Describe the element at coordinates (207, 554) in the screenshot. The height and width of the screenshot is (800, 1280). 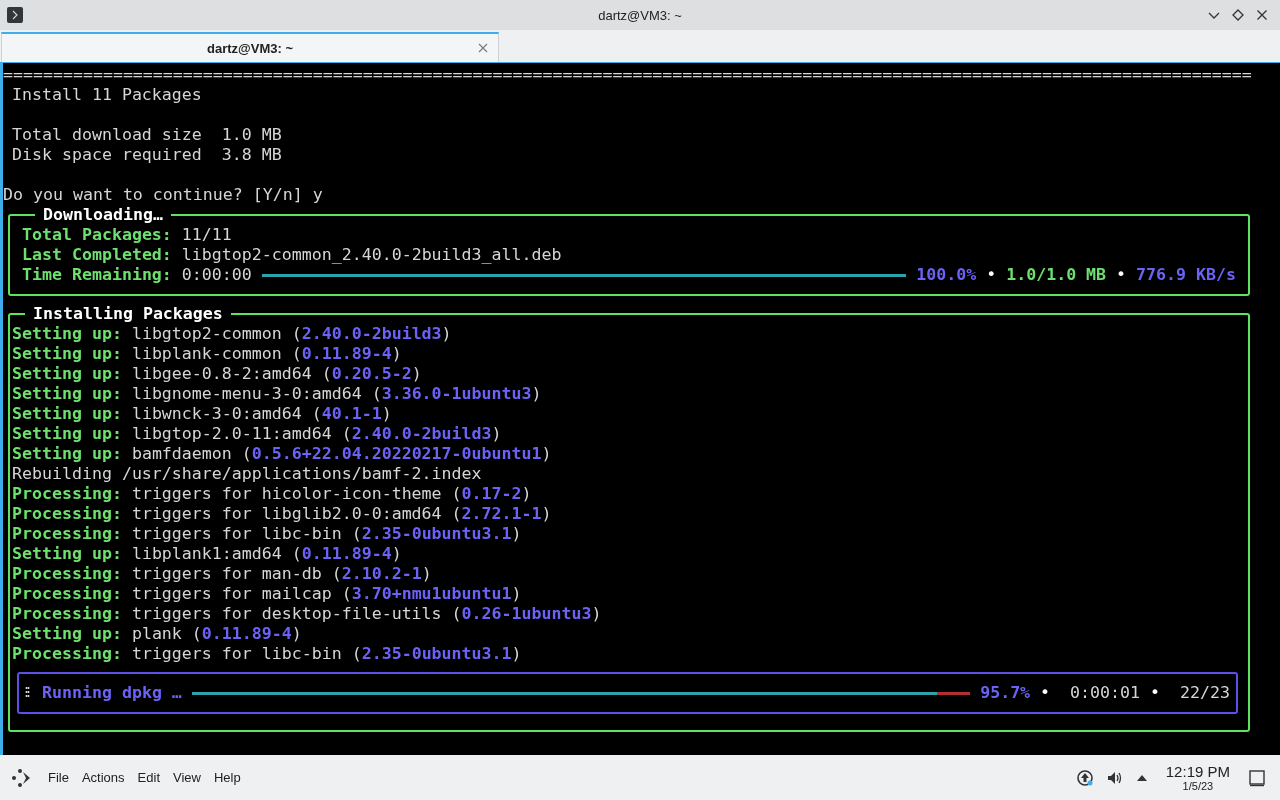
I see `log-line: Setting up: libplank1:amd64 (0.11.89-4)` at that location.